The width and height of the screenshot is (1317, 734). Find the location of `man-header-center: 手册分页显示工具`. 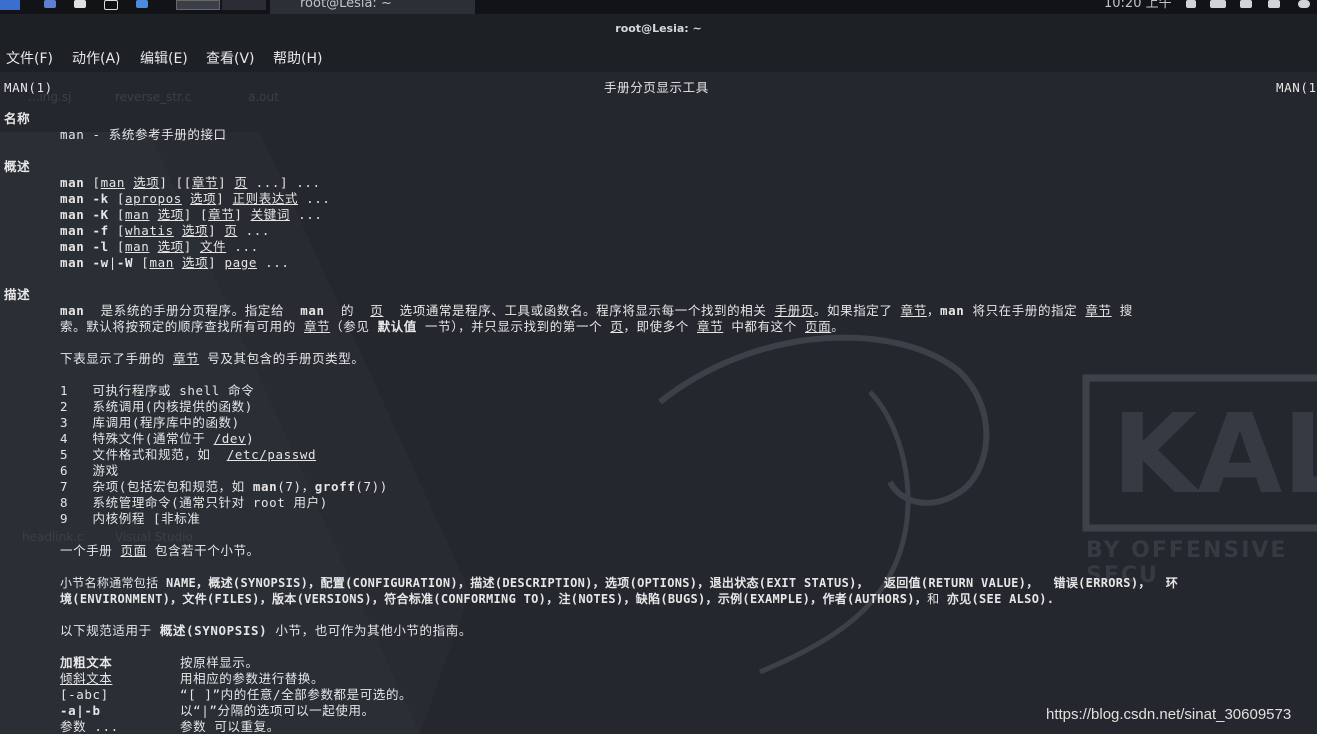

man-header-center: 手册分页显示工具 is located at coordinates (656, 87).